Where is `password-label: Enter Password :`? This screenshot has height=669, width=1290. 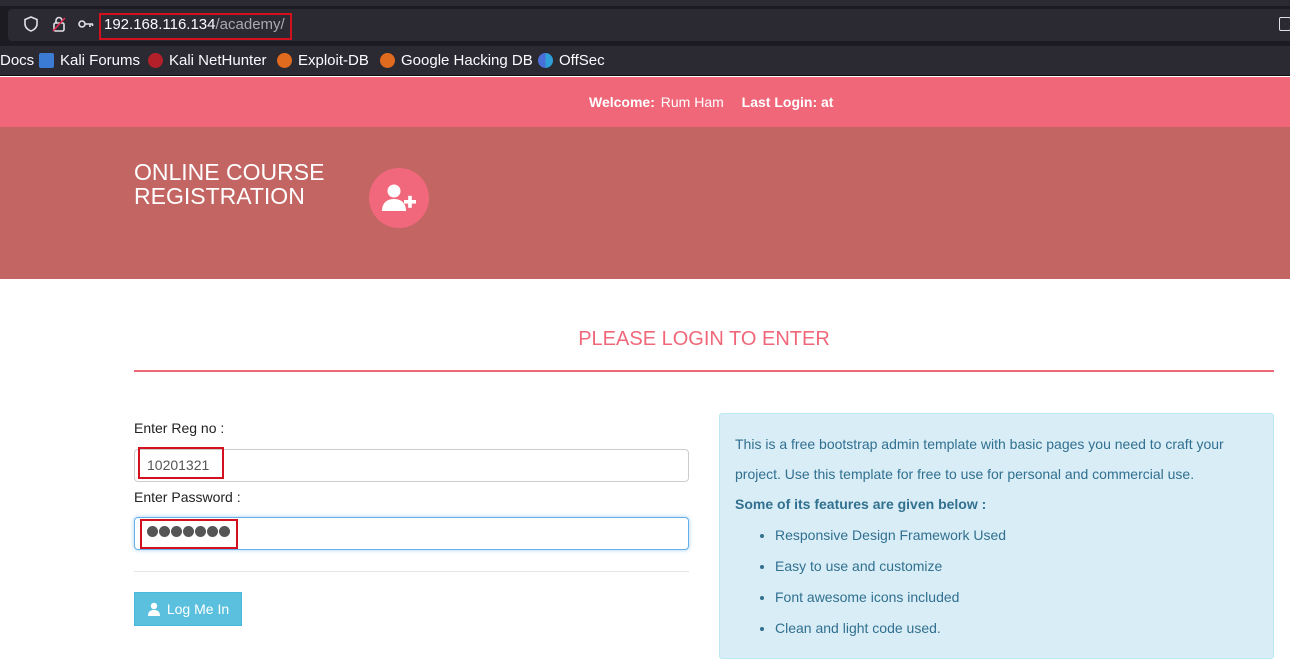
password-label: Enter Password : is located at coordinates (187, 497).